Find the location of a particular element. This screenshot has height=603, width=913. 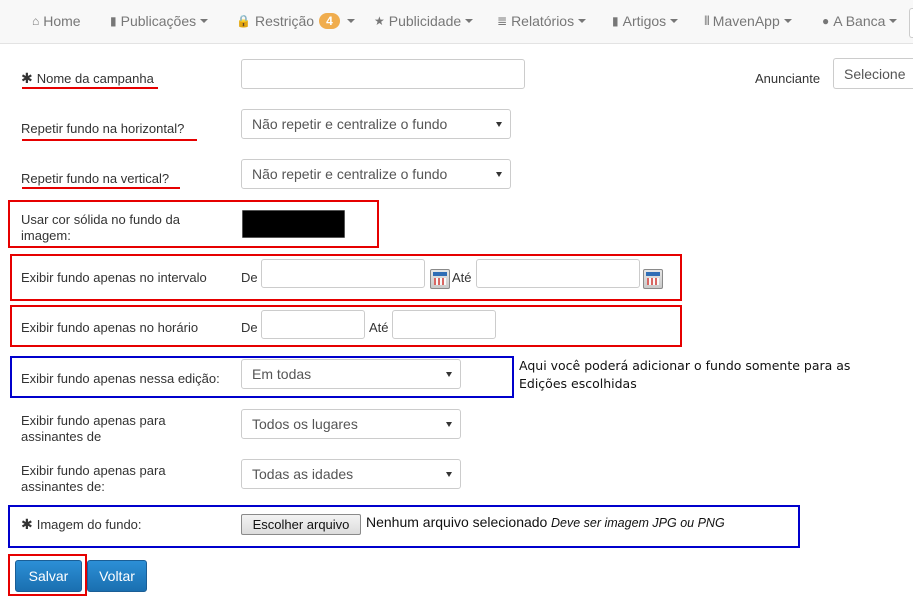

subscribers-age-select: Todas as idades is located at coordinates (351, 474).